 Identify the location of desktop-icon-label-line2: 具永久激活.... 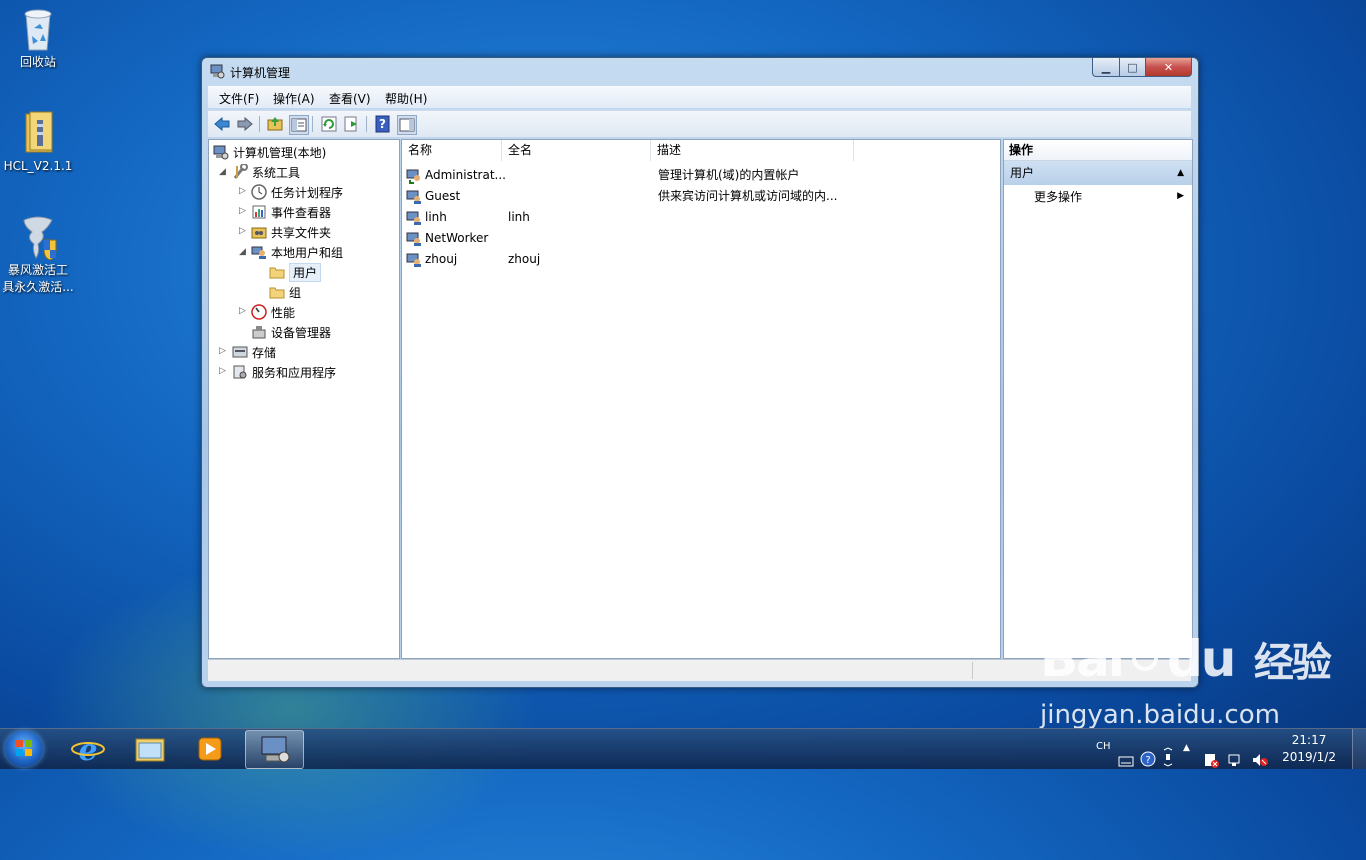
(38, 287).